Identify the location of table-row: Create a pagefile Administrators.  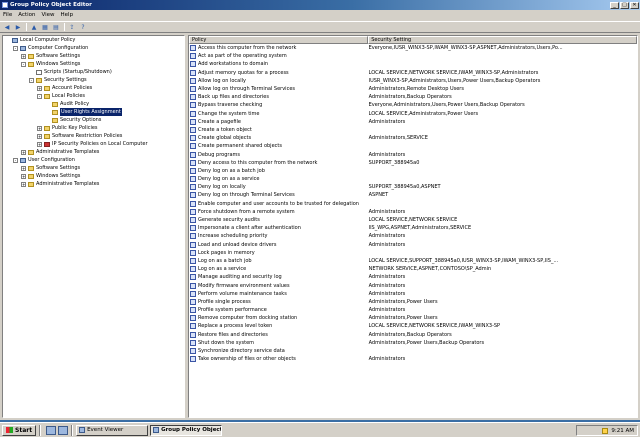
(413, 122).